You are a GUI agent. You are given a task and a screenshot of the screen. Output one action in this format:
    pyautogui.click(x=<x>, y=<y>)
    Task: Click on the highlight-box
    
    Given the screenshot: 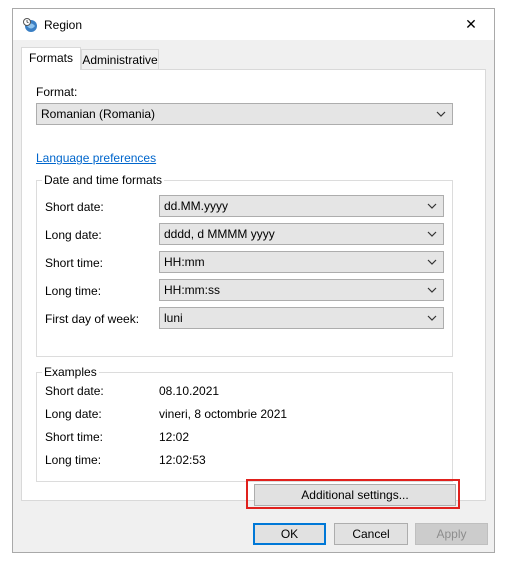 What is the action you would take?
    pyautogui.click(x=353, y=494)
    